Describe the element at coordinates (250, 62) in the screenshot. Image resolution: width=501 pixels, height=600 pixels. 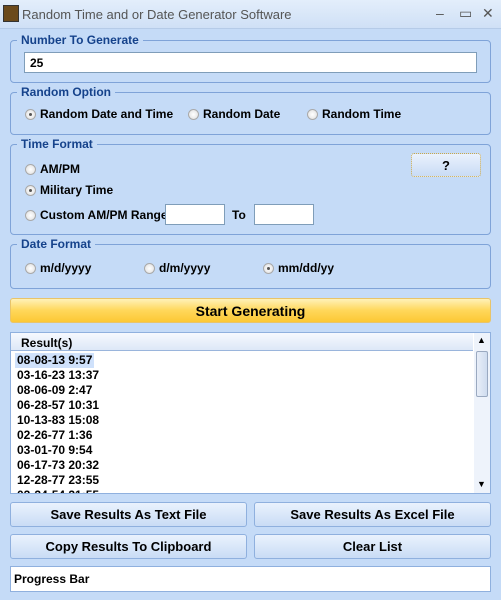
I see `number-input` at that location.